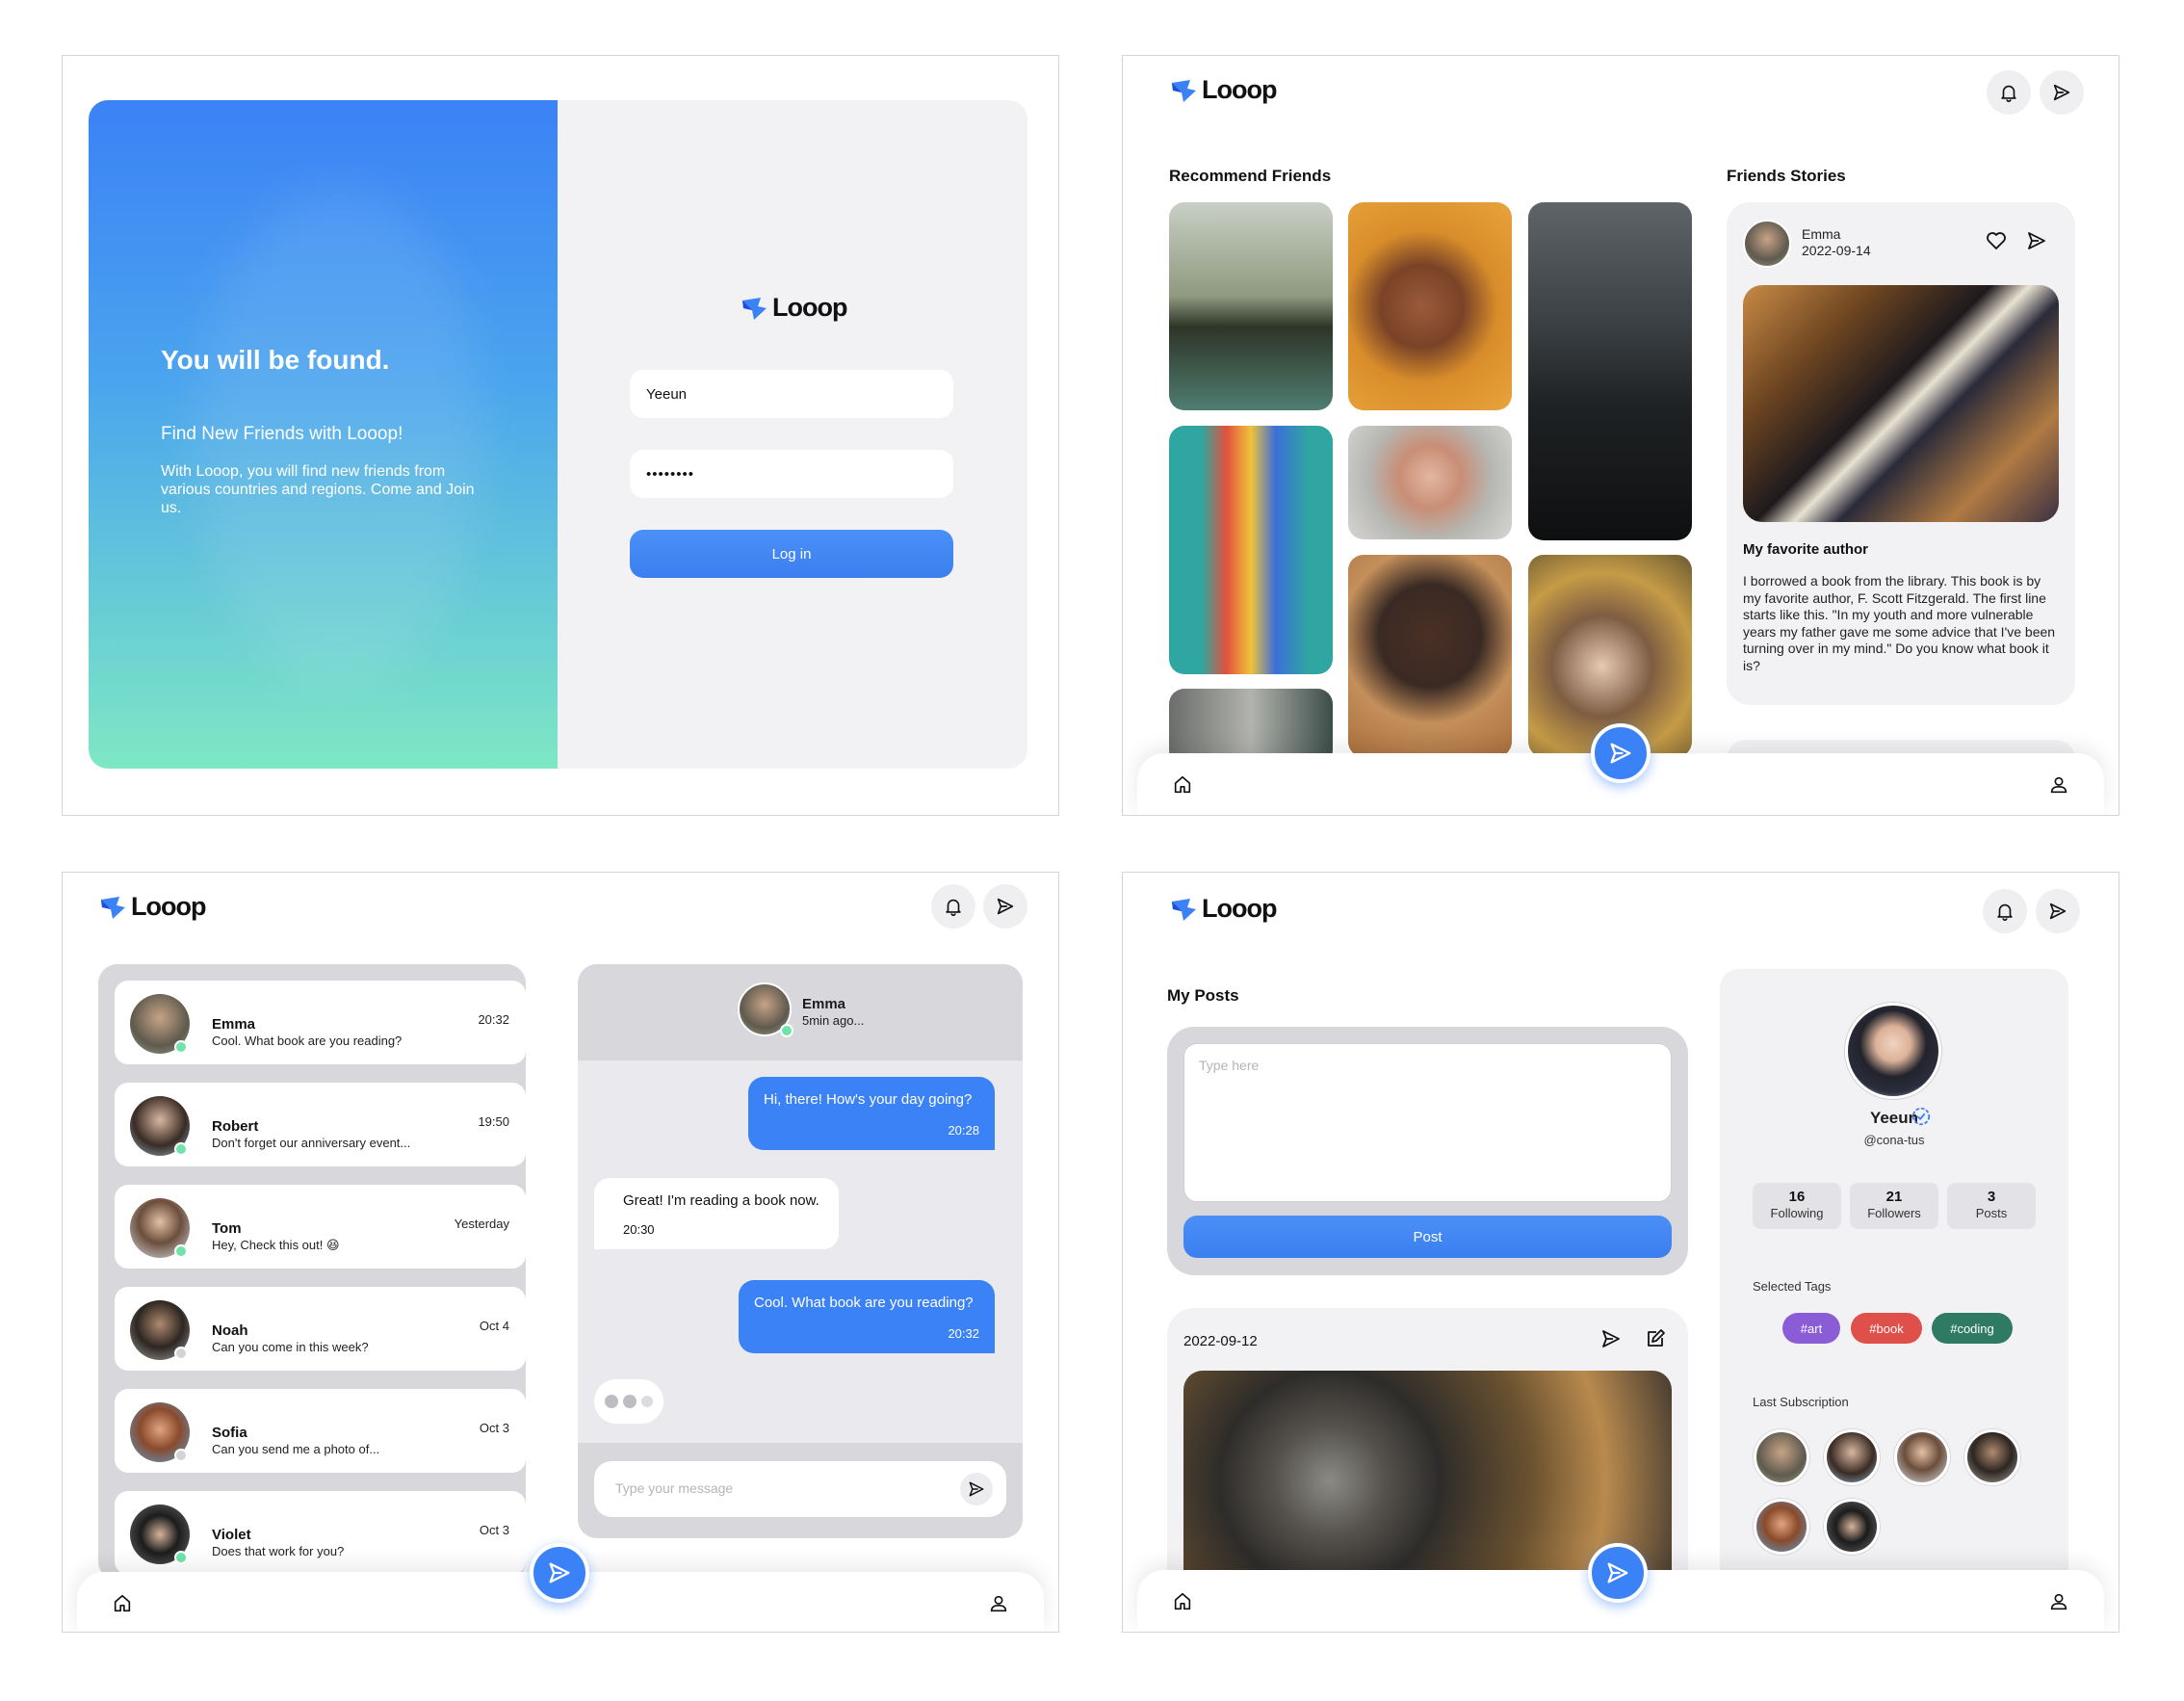  What do you see at coordinates (1801, 1402) in the screenshot?
I see `last-subscription-title: Last Subscription` at bounding box center [1801, 1402].